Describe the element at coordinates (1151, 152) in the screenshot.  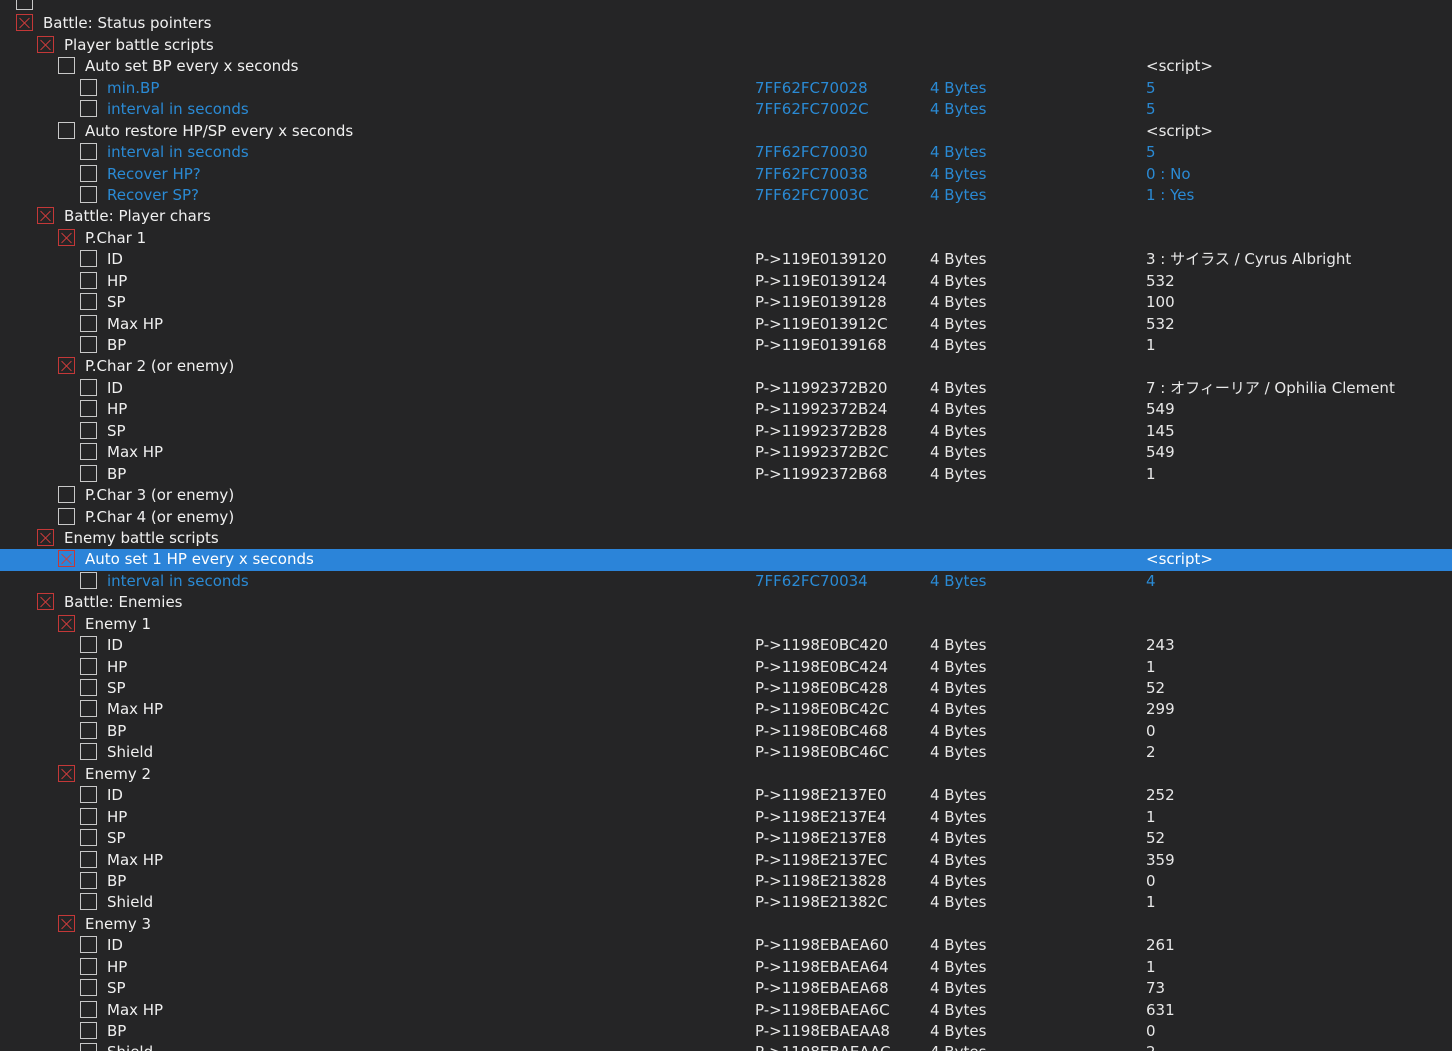
I see `entry-value: 5` at that location.